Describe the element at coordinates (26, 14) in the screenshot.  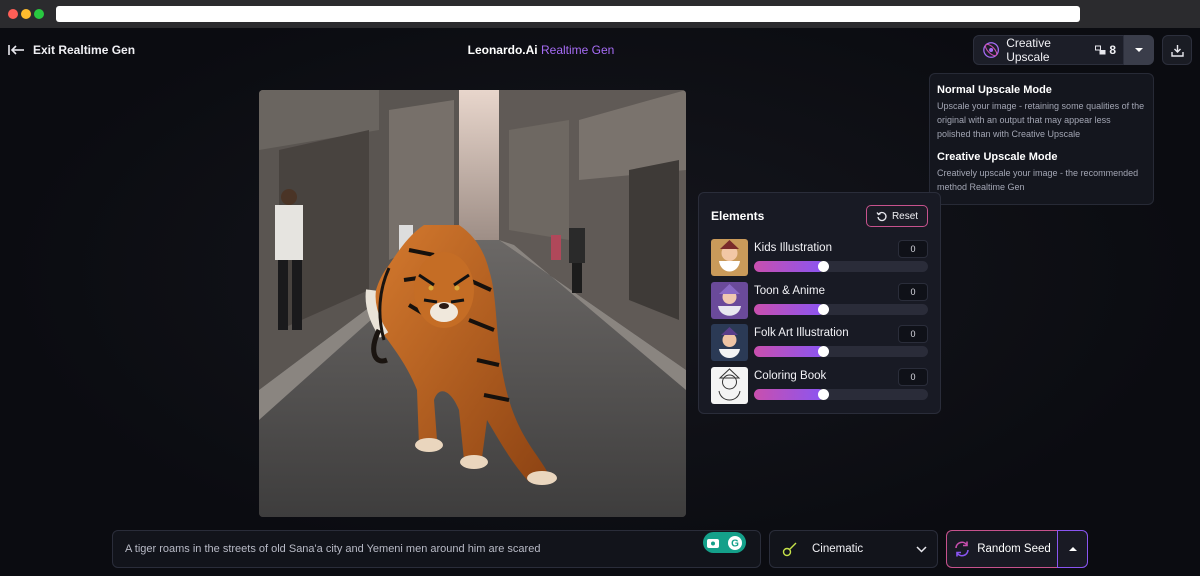
I see `window-minimize-dot` at that location.